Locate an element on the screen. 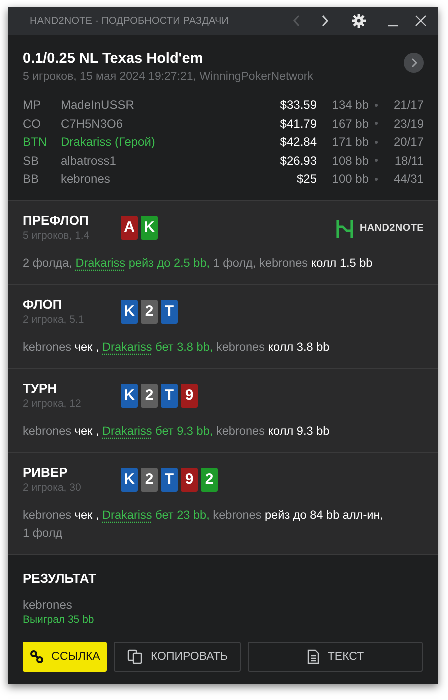  street-actions: kebrones чек , Drakariss бет 9.3 bb, kebrones колл 9.3 bb is located at coordinates (177, 431).